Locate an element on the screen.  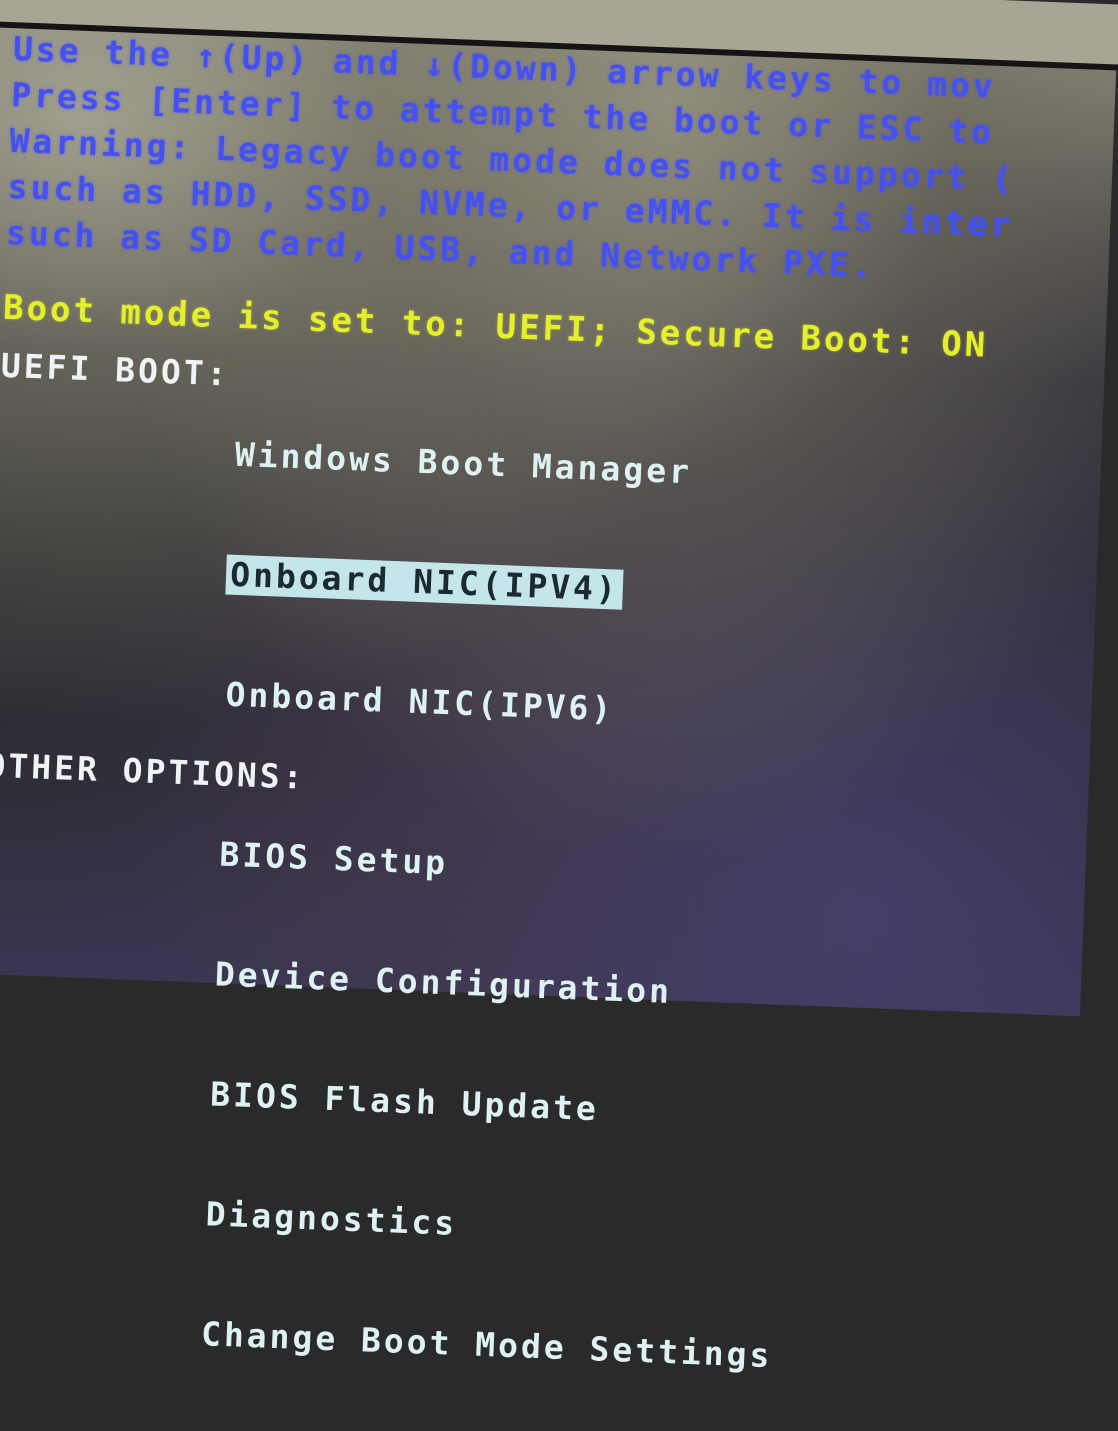
boot-option-label: Windows Boot Manager is located at coordinates (463, 463).